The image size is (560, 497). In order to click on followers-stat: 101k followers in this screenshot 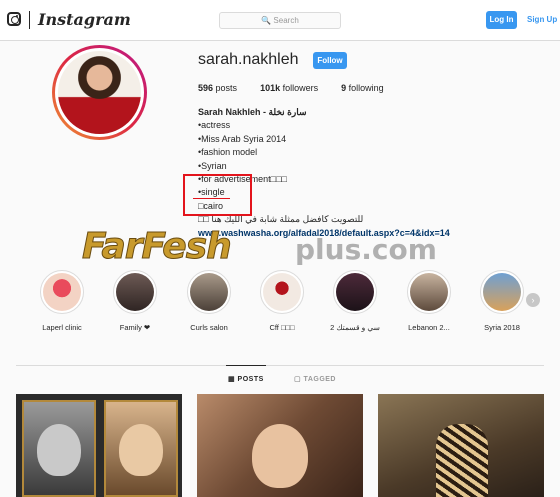, I will do `click(289, 88)`.